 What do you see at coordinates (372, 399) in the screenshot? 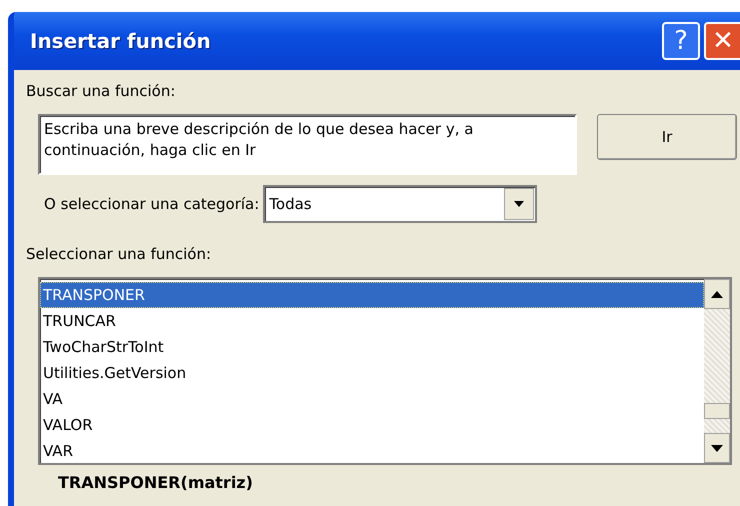
I see `function-item: VA` at bounding box center [372, 399].